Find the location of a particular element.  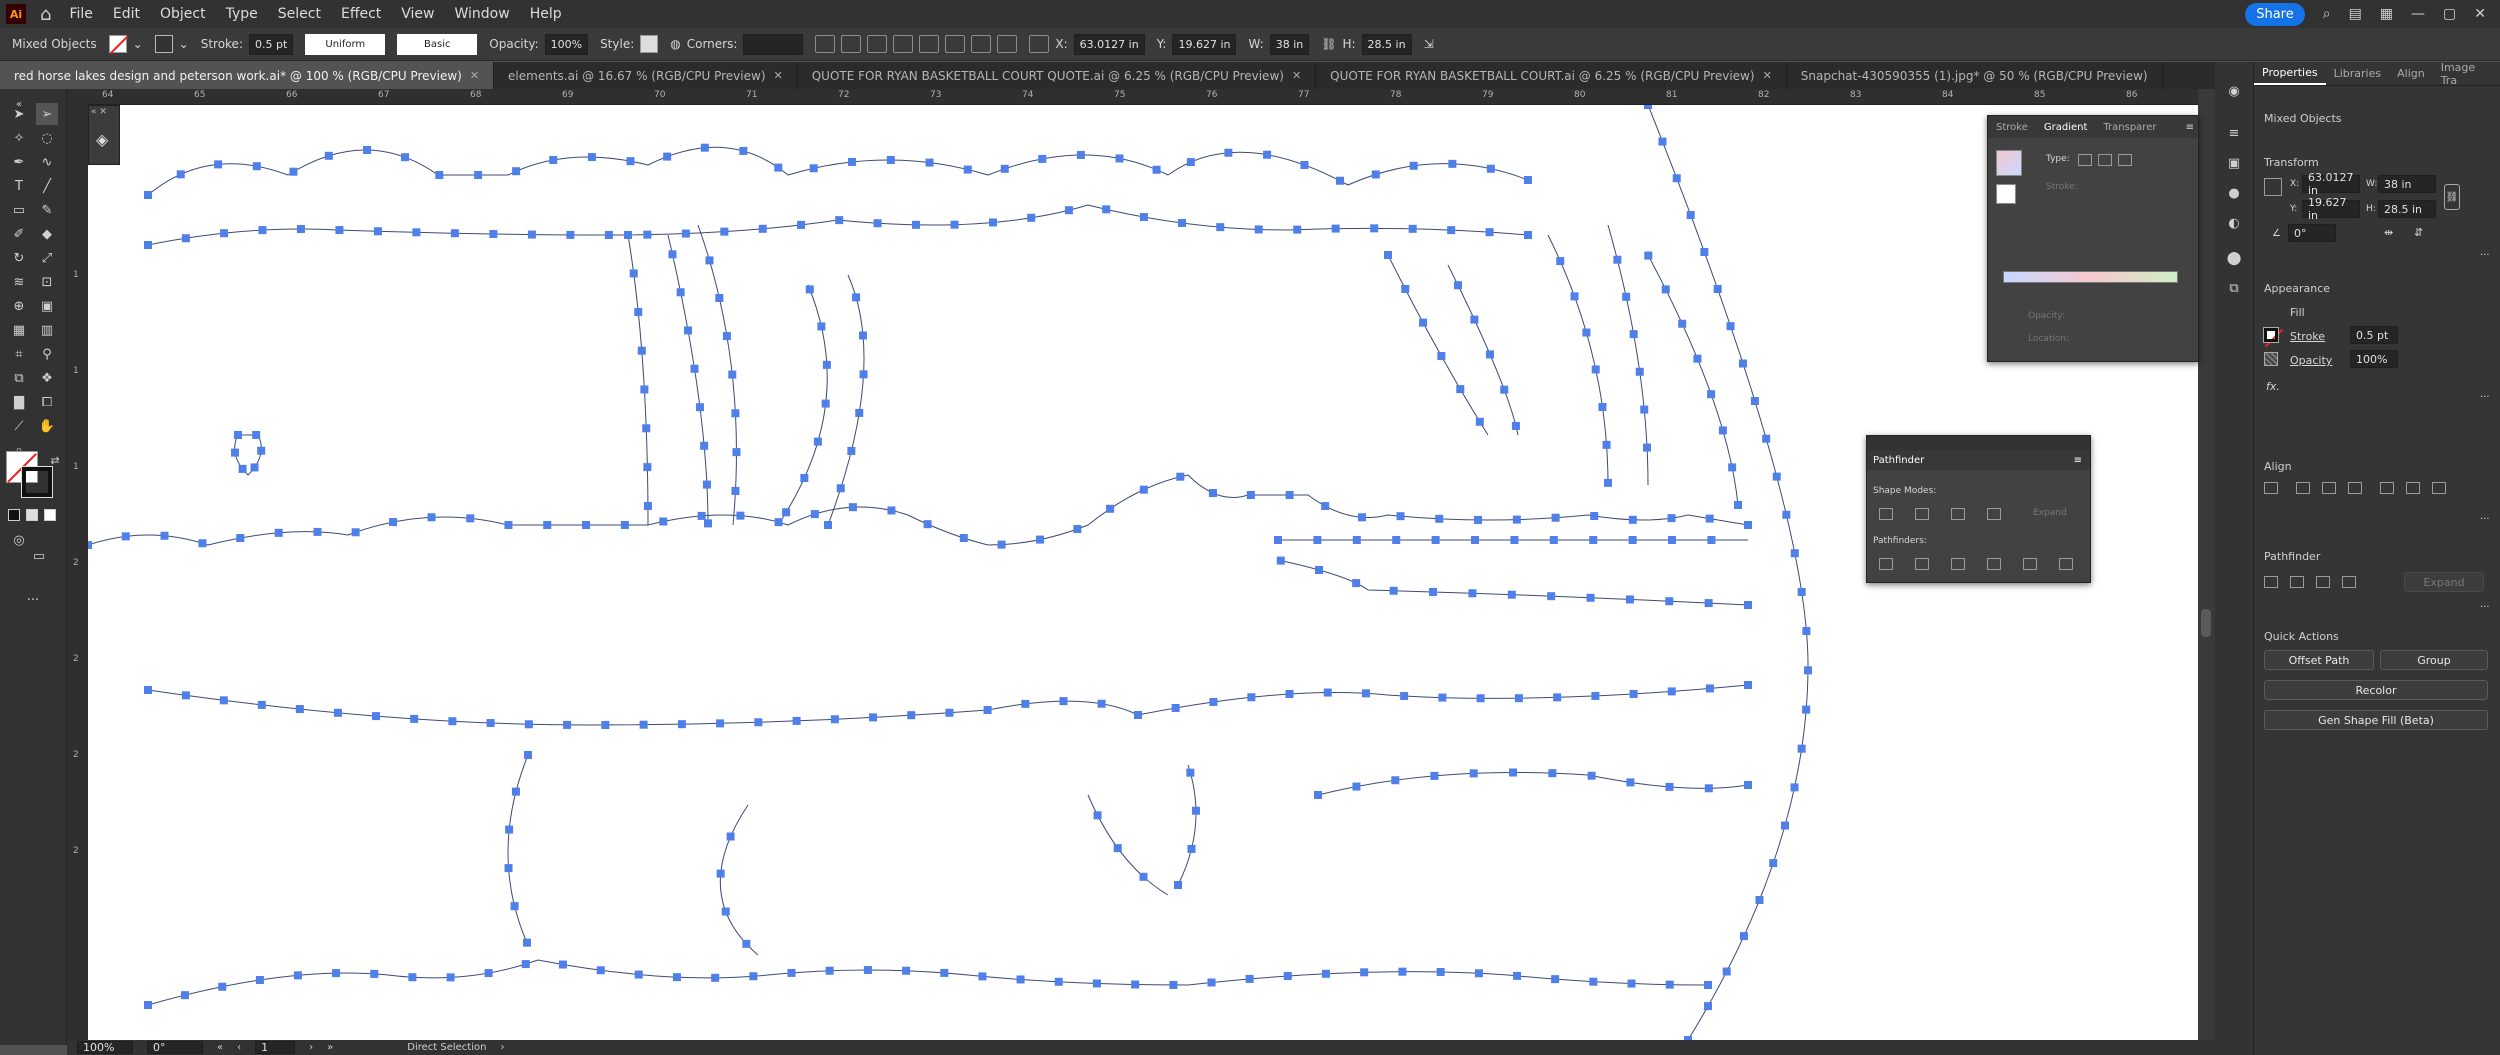

share-button: Share is located at coordinates (2275, 14).